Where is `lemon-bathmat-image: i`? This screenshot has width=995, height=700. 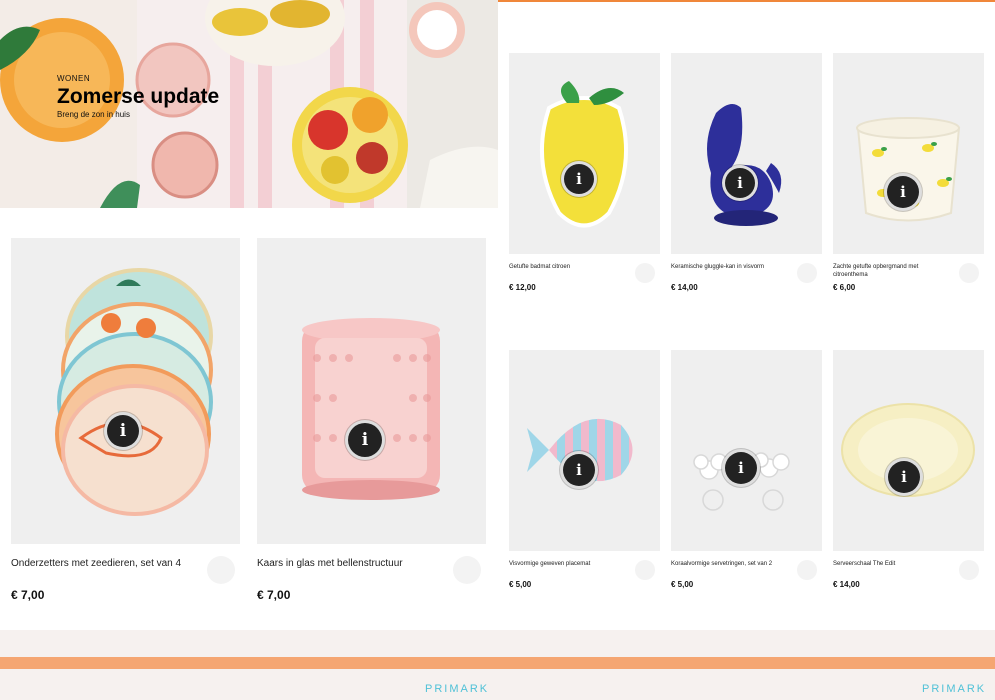 lemon-bathmat-image: i is located at coordinates (584, 153).